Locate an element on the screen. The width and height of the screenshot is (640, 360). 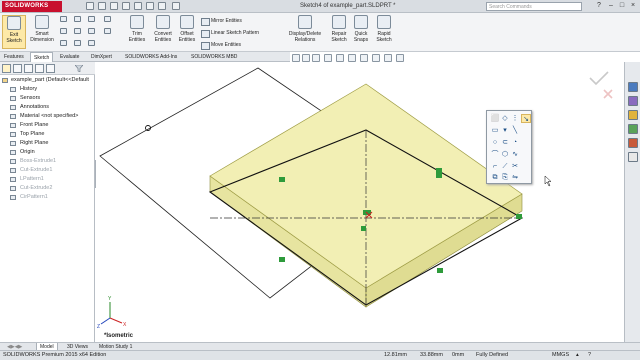
convert-shortcut-icon: ⎘ is located at coordinates (505, 177).